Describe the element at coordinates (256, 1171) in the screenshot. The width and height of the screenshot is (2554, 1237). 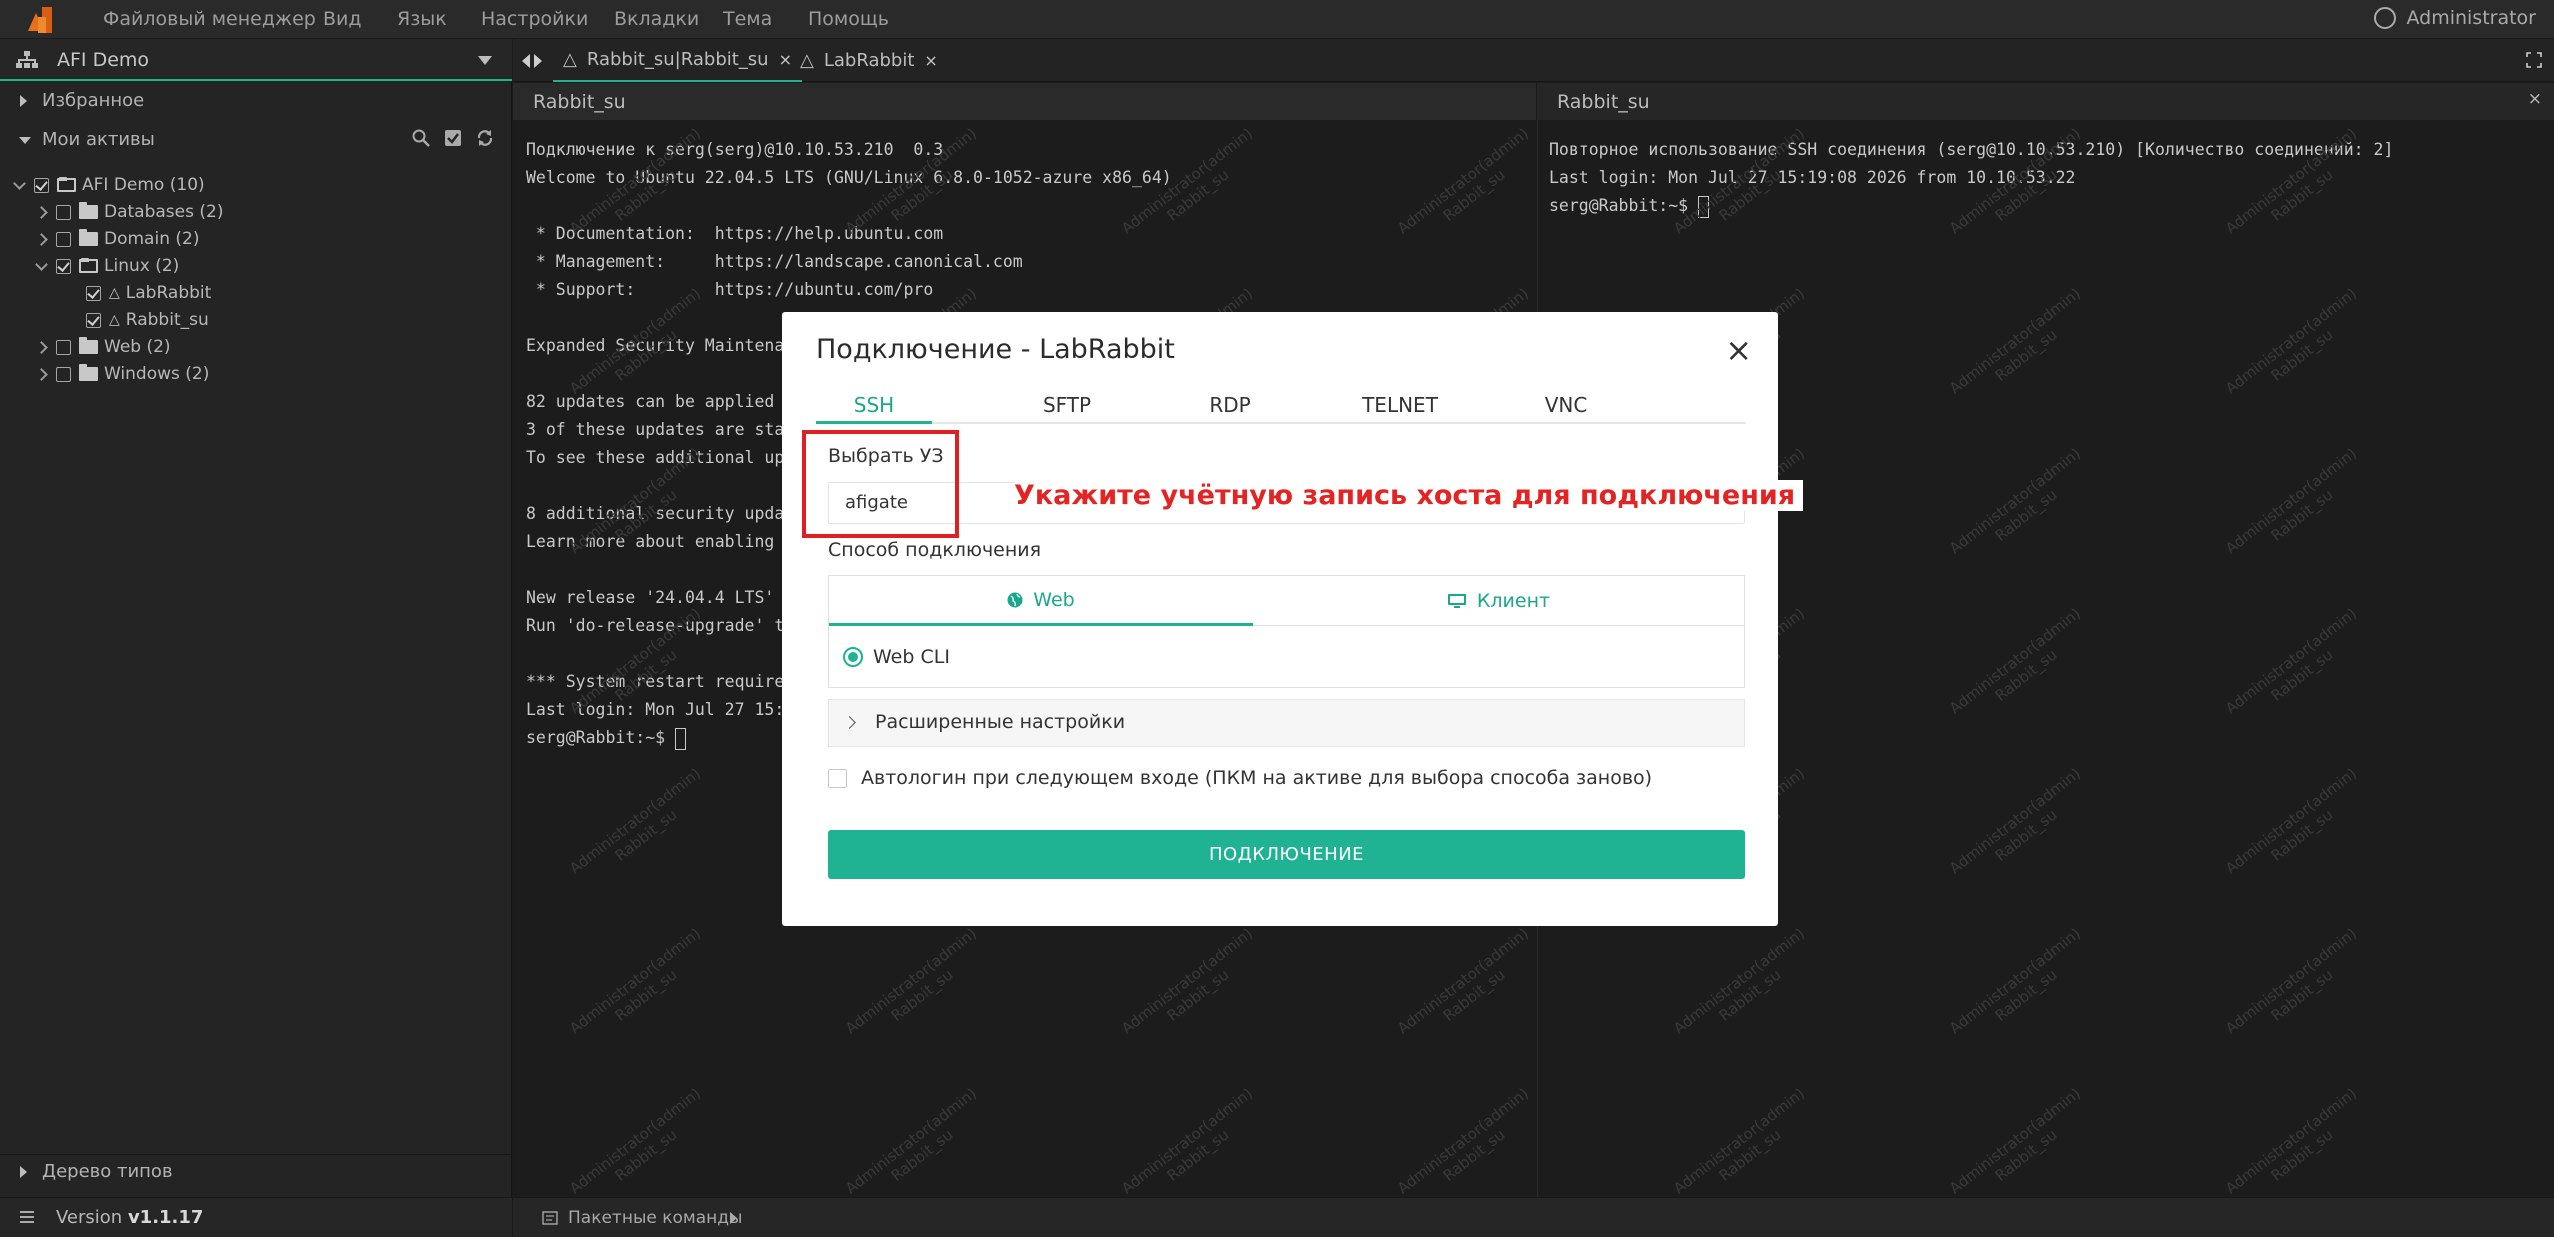
I see `type-tree-section: Дерево типов` at that location.